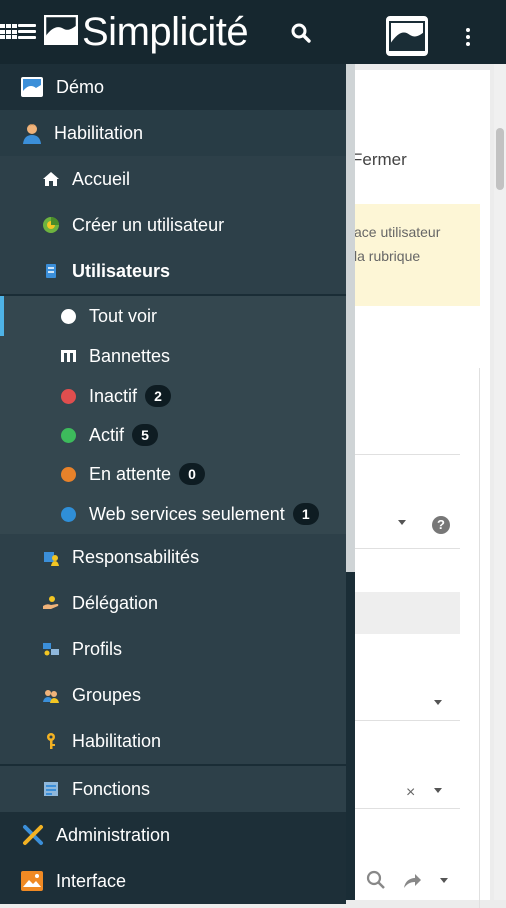 Image resolution: width=506 pixels, height=908 pixels. I want to click on sidebar-item-label: Web services seulement, so click(187, 513).